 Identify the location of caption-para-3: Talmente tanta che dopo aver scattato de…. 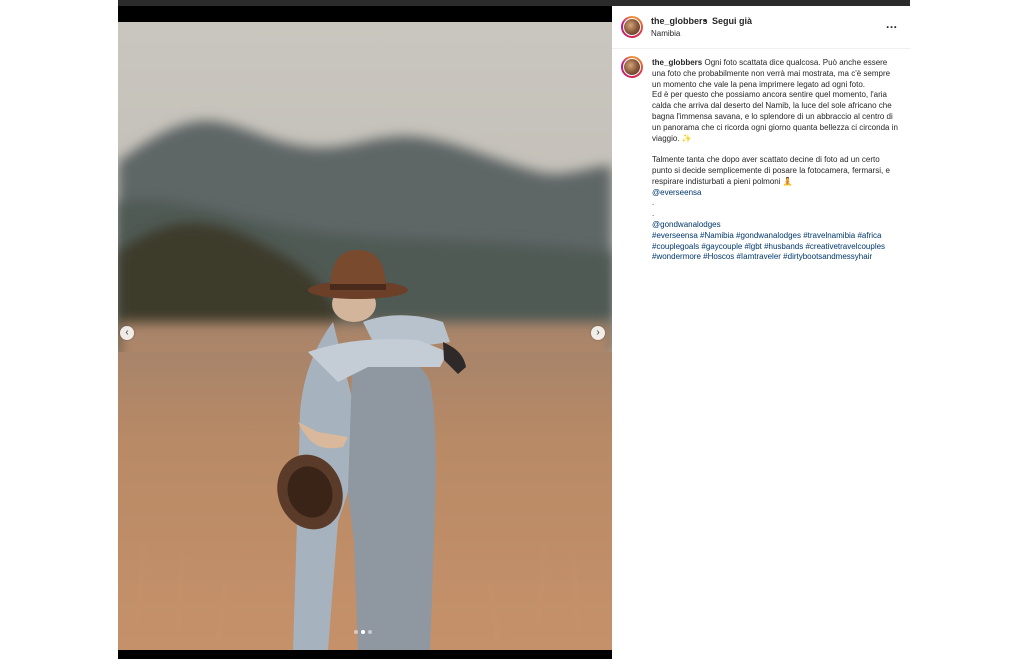
(771, 170).